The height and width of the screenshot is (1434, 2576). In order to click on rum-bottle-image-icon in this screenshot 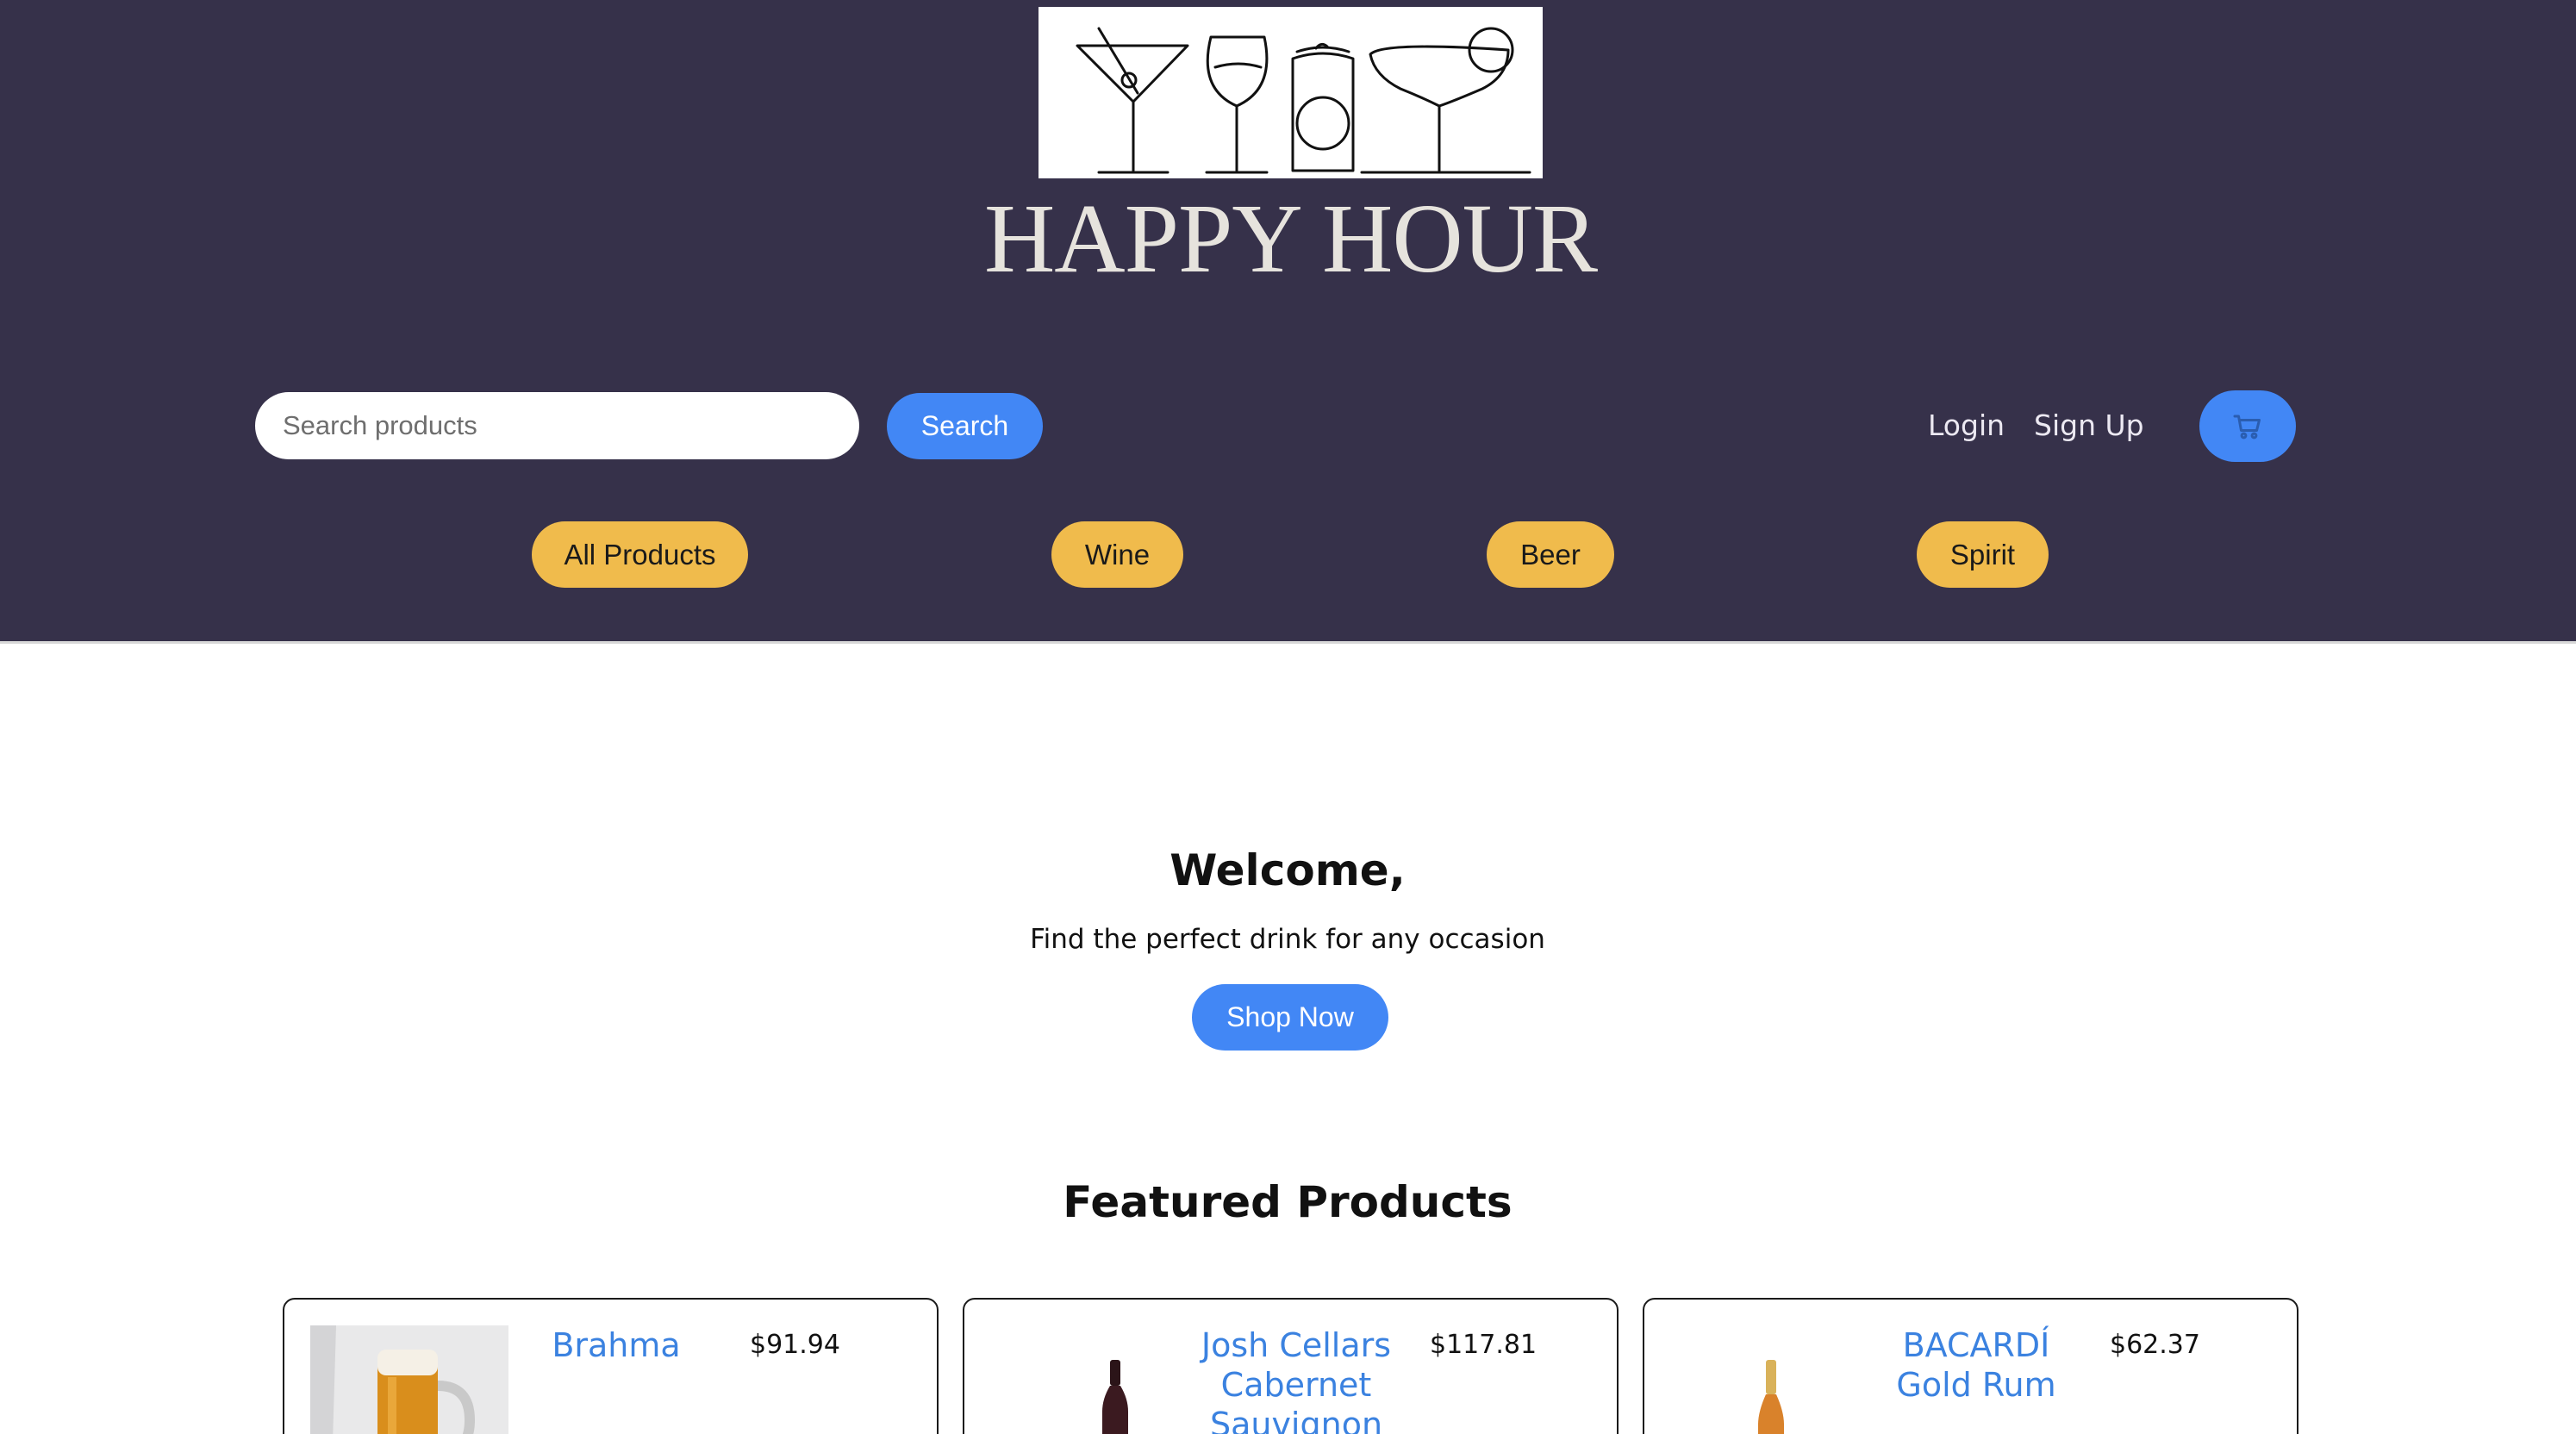, I will do `click(1769, 1379)`.